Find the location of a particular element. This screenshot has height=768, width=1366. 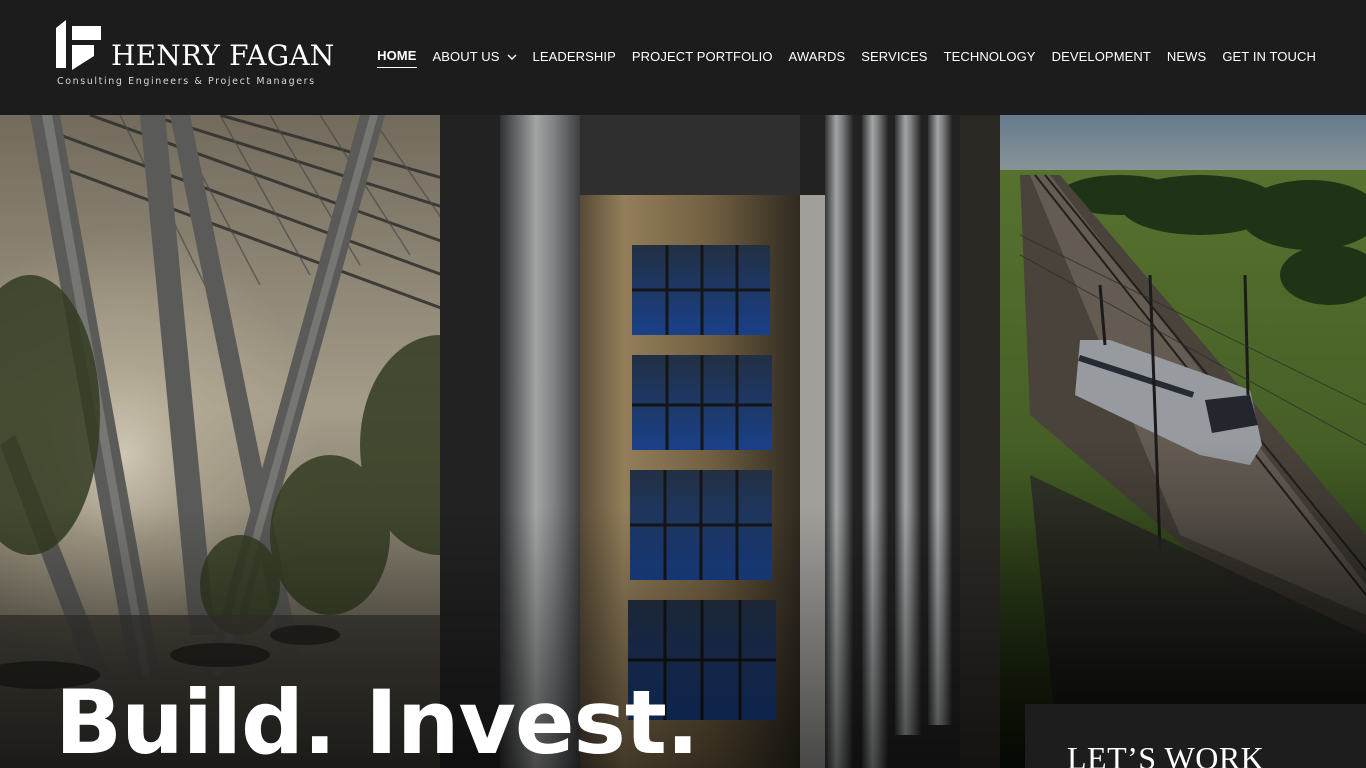

nav-services: SERVICES is located at coordinates (894, 57).